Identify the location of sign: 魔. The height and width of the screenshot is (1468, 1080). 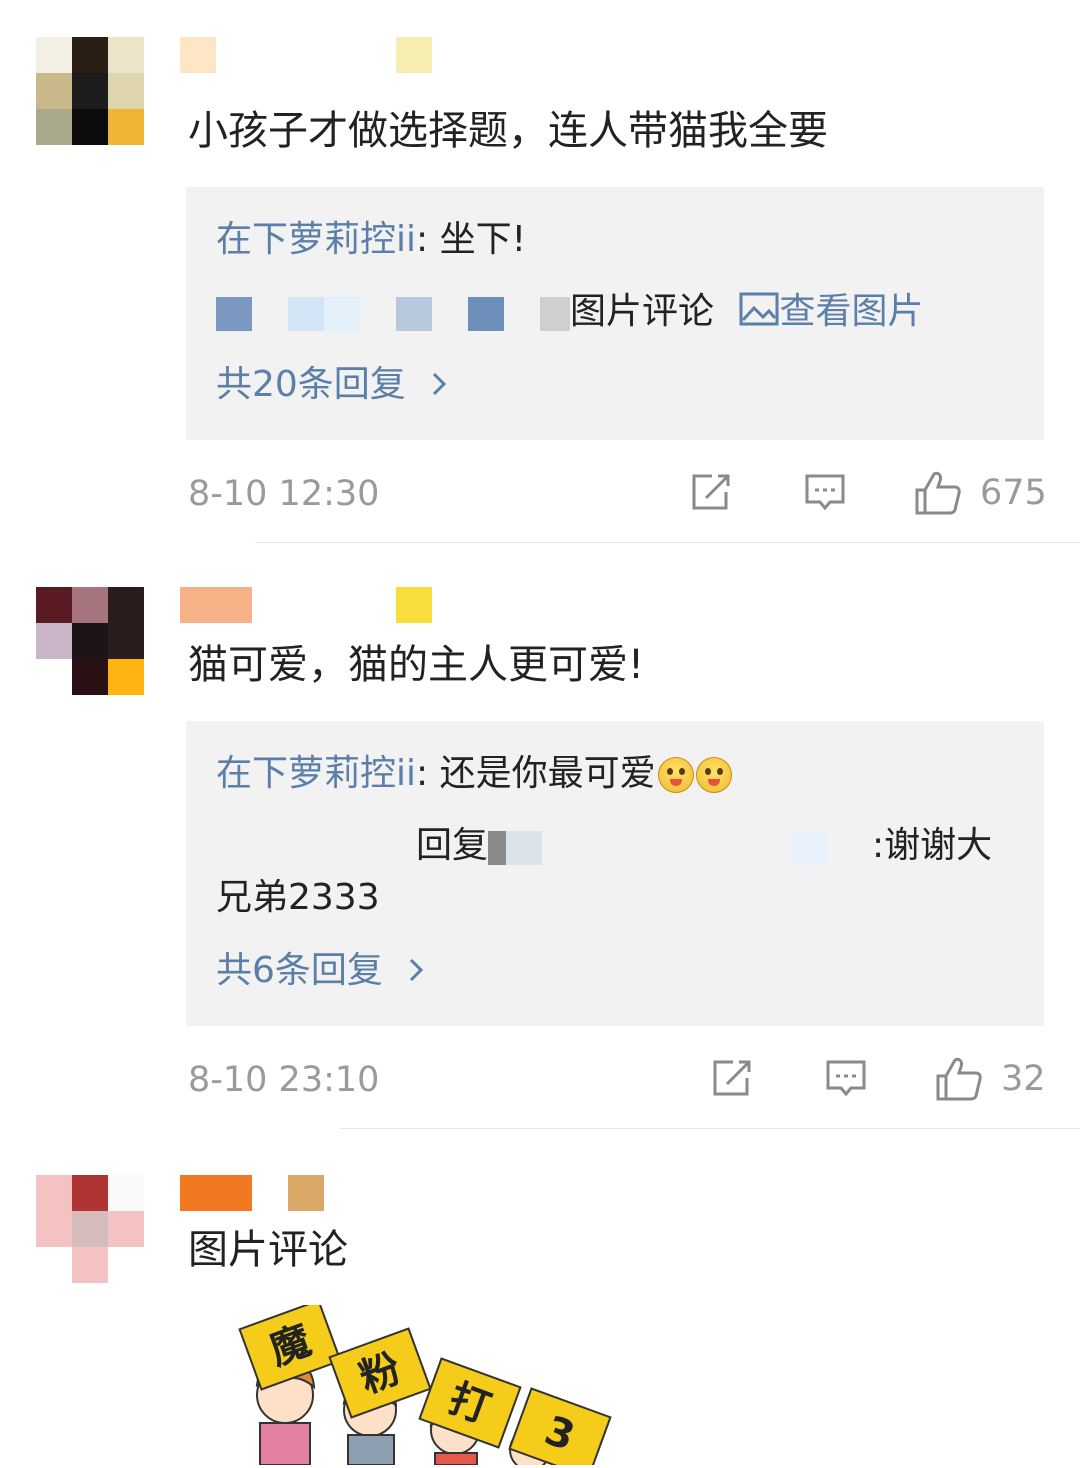
(290, 1348).